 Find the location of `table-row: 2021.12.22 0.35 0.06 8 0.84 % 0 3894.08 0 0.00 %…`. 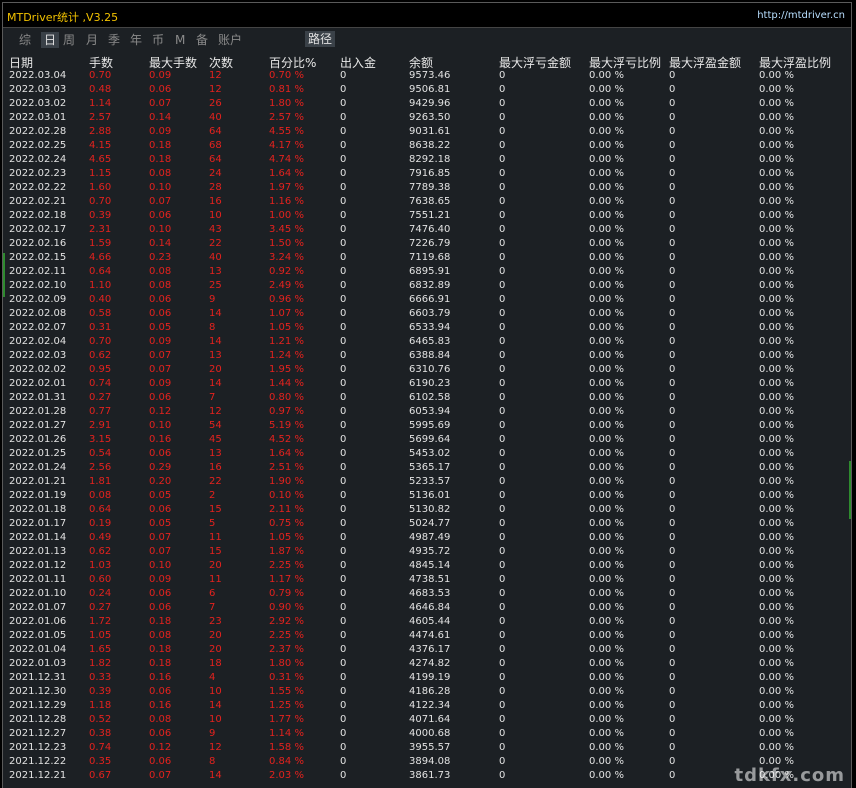

table-row: 2021.12.22 0.35 0.06 8 0.84 % 0 3894.08 0 0.00 %… is located at coordinates (429, 762).